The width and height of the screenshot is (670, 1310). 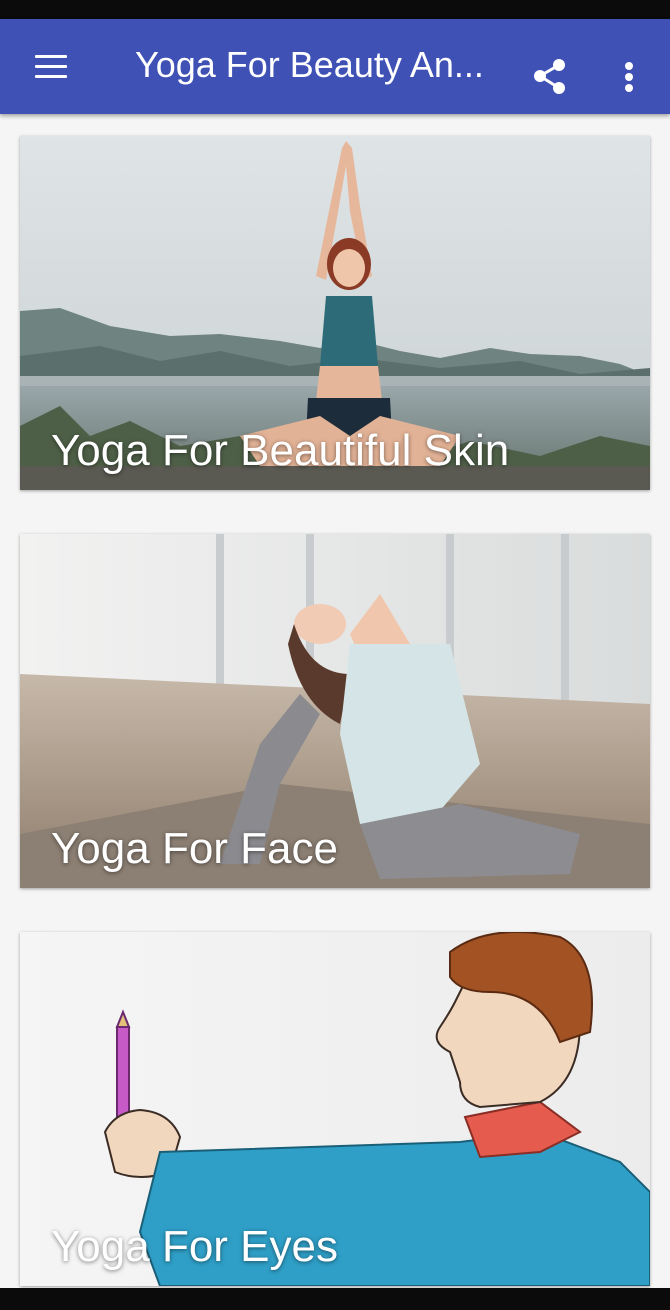 I want to click on card-title: Yoga For Eyes, so click(x=194, y=1246).